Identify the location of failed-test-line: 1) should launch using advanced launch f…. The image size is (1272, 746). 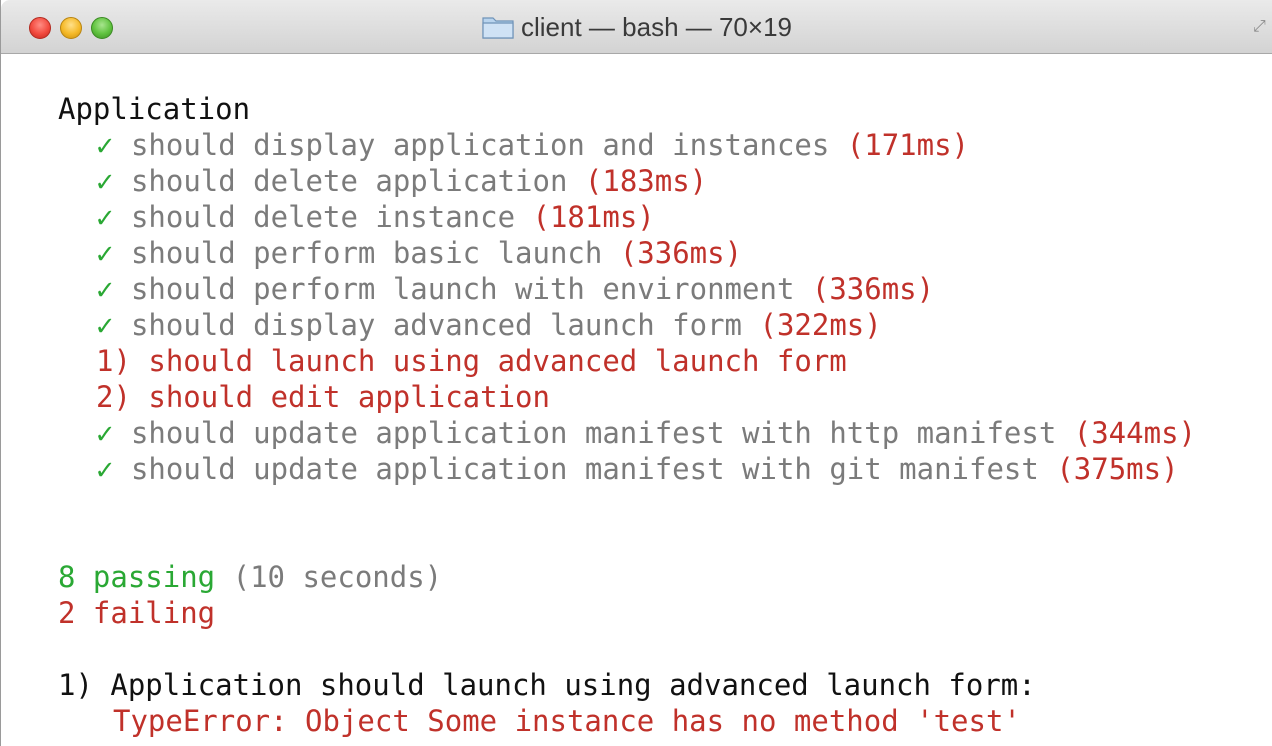
(471, 361).